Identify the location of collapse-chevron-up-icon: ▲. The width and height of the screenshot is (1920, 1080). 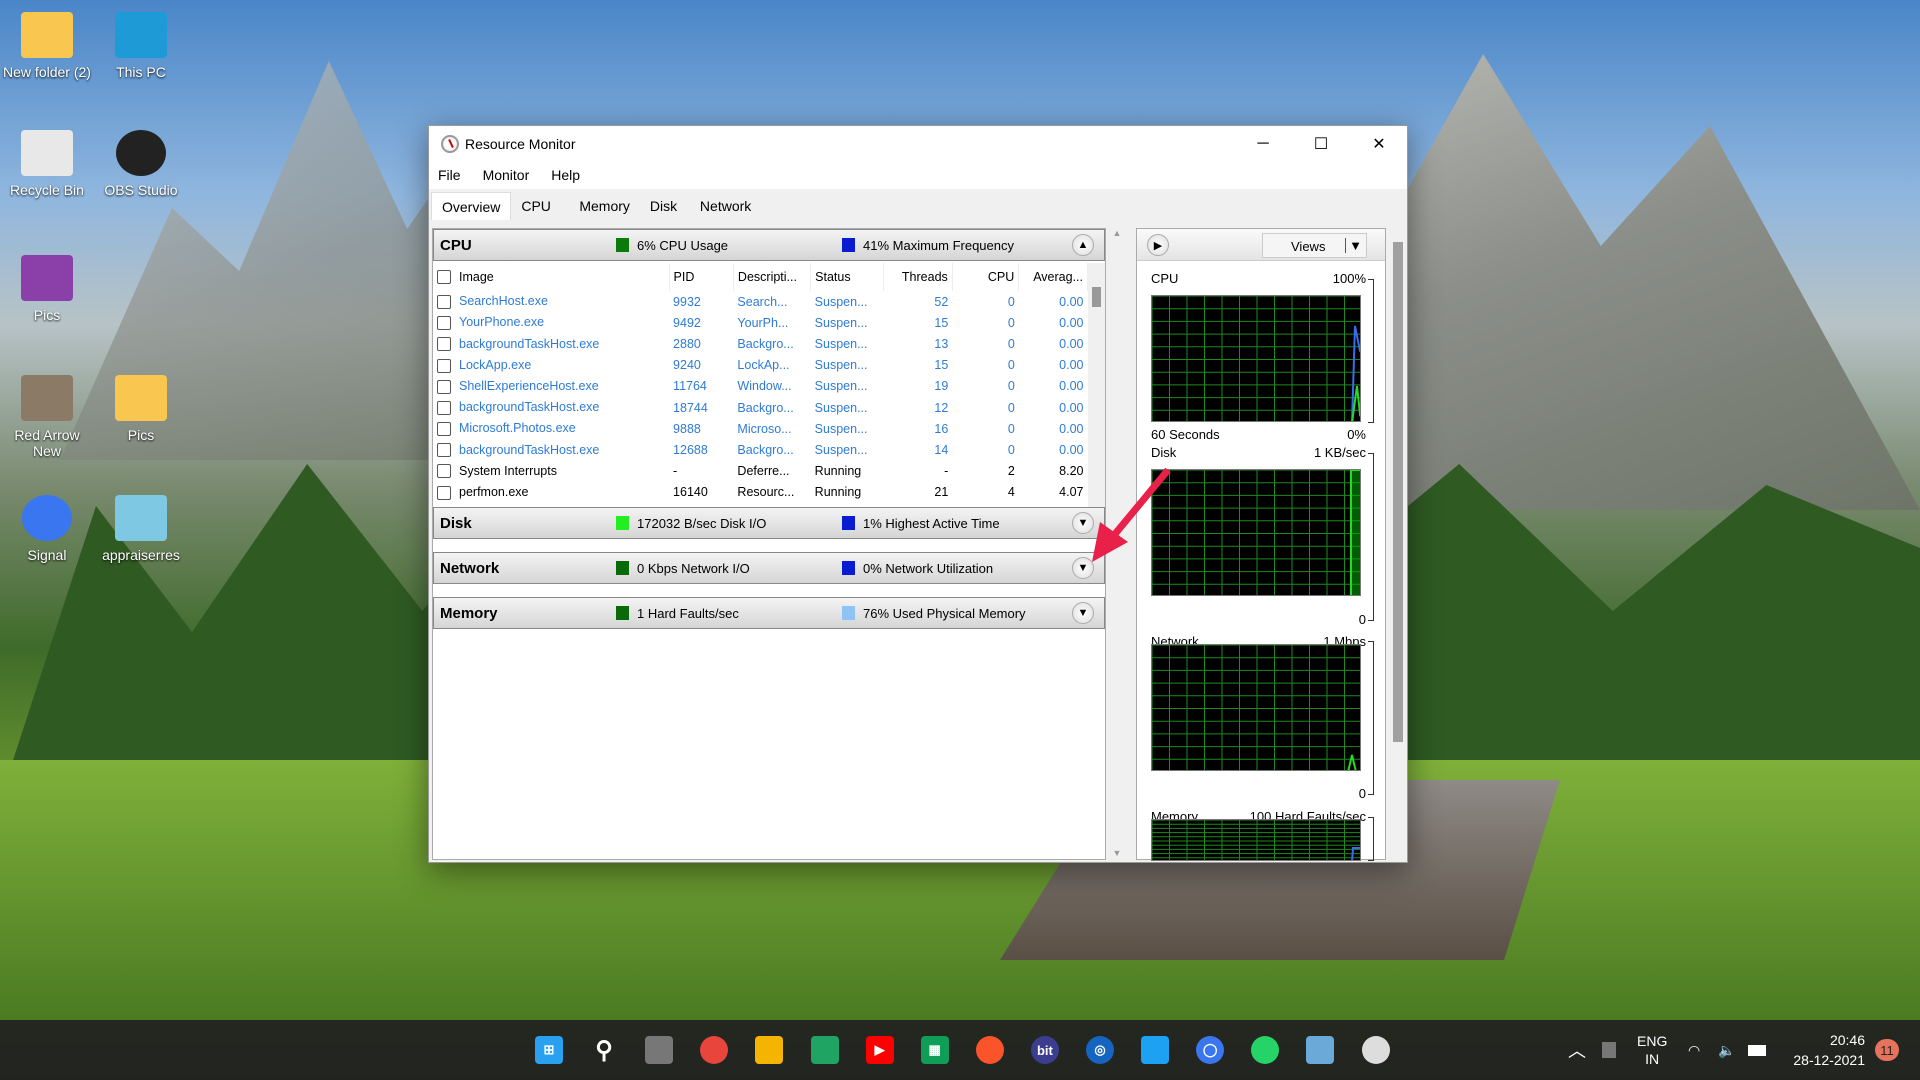
(1083, 245).